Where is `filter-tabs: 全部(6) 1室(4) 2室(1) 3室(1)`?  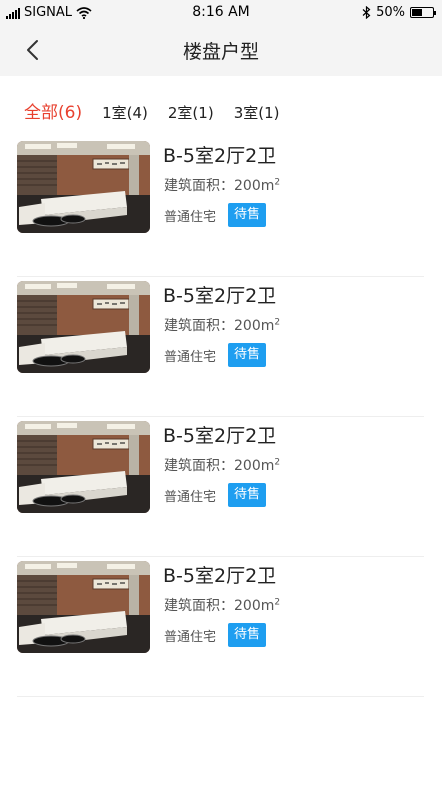
filter-tabs: 全部(6) 1室(4) 2室(1) 3室(1) is located at coordinates (161, 110).